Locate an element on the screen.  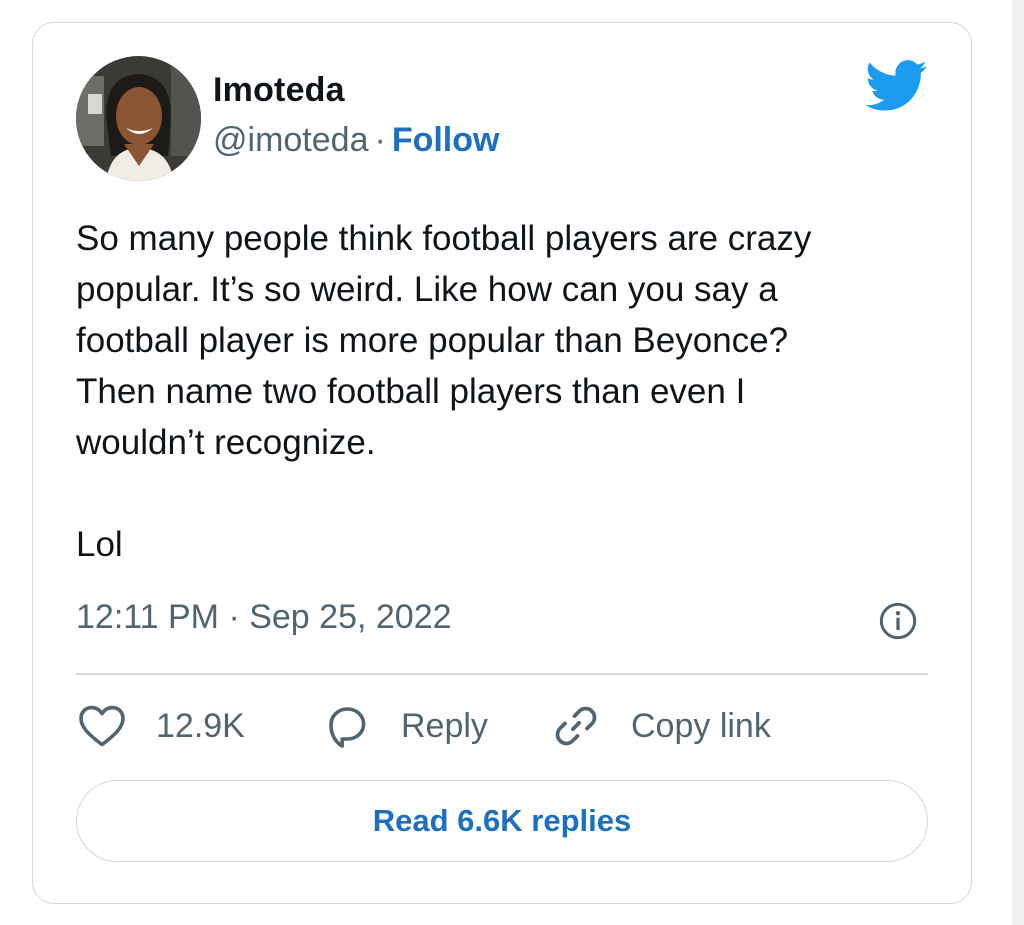
like-button: 12.9K is located at coordinates (161, 726).